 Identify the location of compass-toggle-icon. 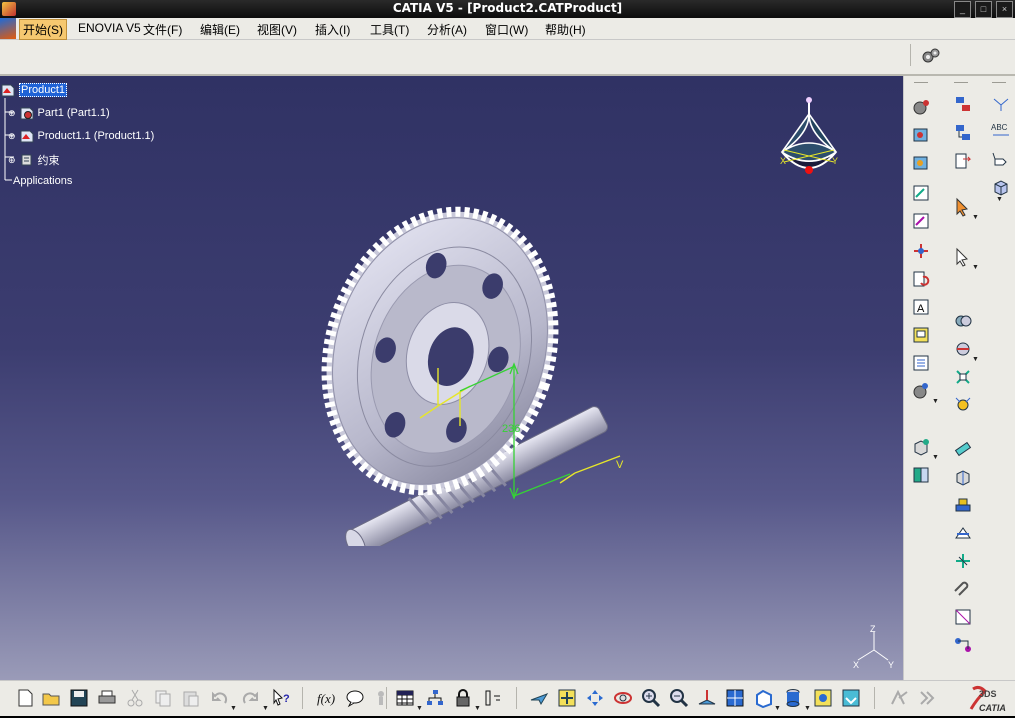
(899, 698).